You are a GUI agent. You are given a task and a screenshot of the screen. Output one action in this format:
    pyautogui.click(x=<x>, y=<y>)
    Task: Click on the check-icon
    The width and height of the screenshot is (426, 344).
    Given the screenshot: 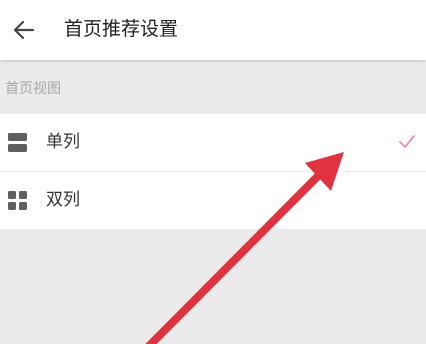 What is the action you would take?
    pyautogui.click(x=407, y=141)
    